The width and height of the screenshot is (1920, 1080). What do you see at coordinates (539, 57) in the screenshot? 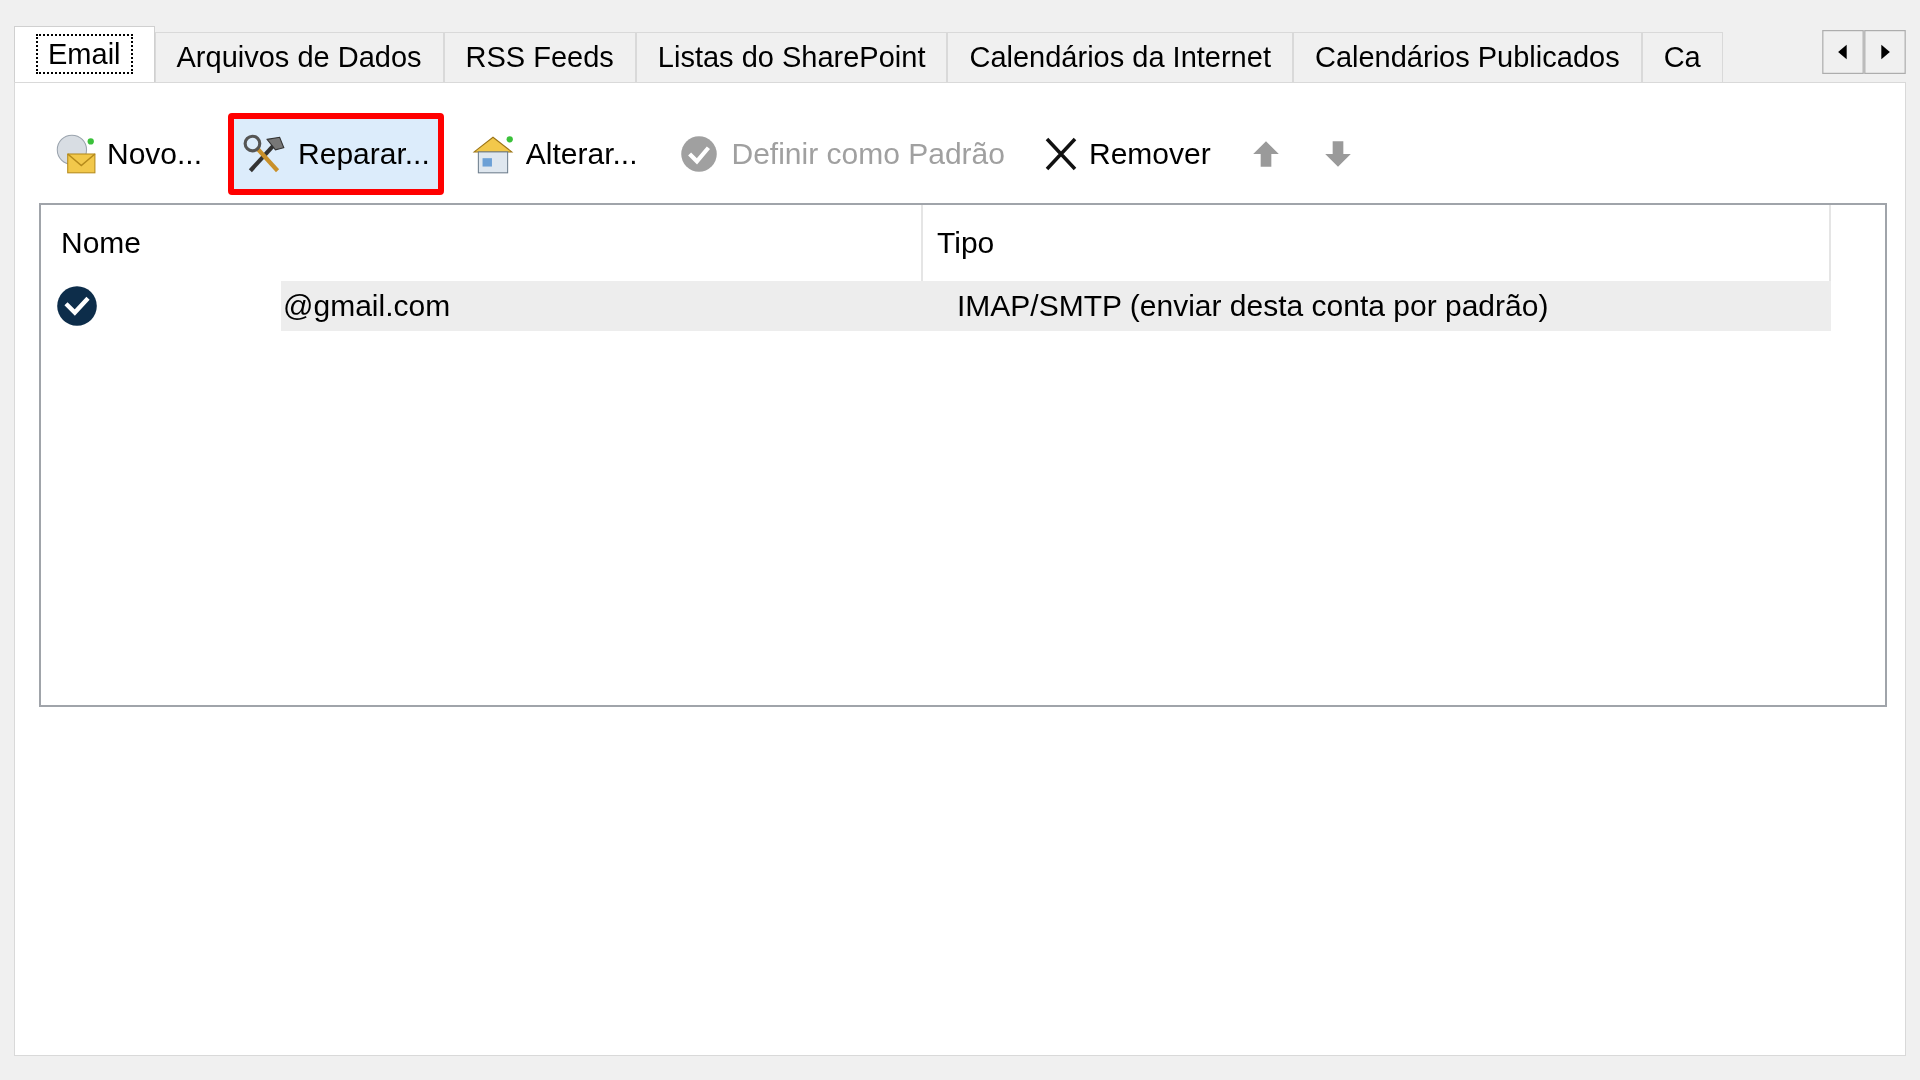
I see `tab: RSS Feeds` at bounding box center [539, 57].